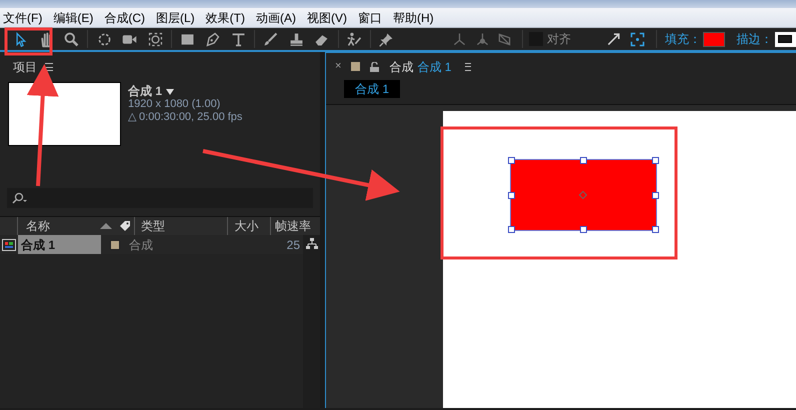  What do you see at coordinates (170, 91) in the screenshot?
I see `dropdown-caret-icon` at bounding box center [170, 91].